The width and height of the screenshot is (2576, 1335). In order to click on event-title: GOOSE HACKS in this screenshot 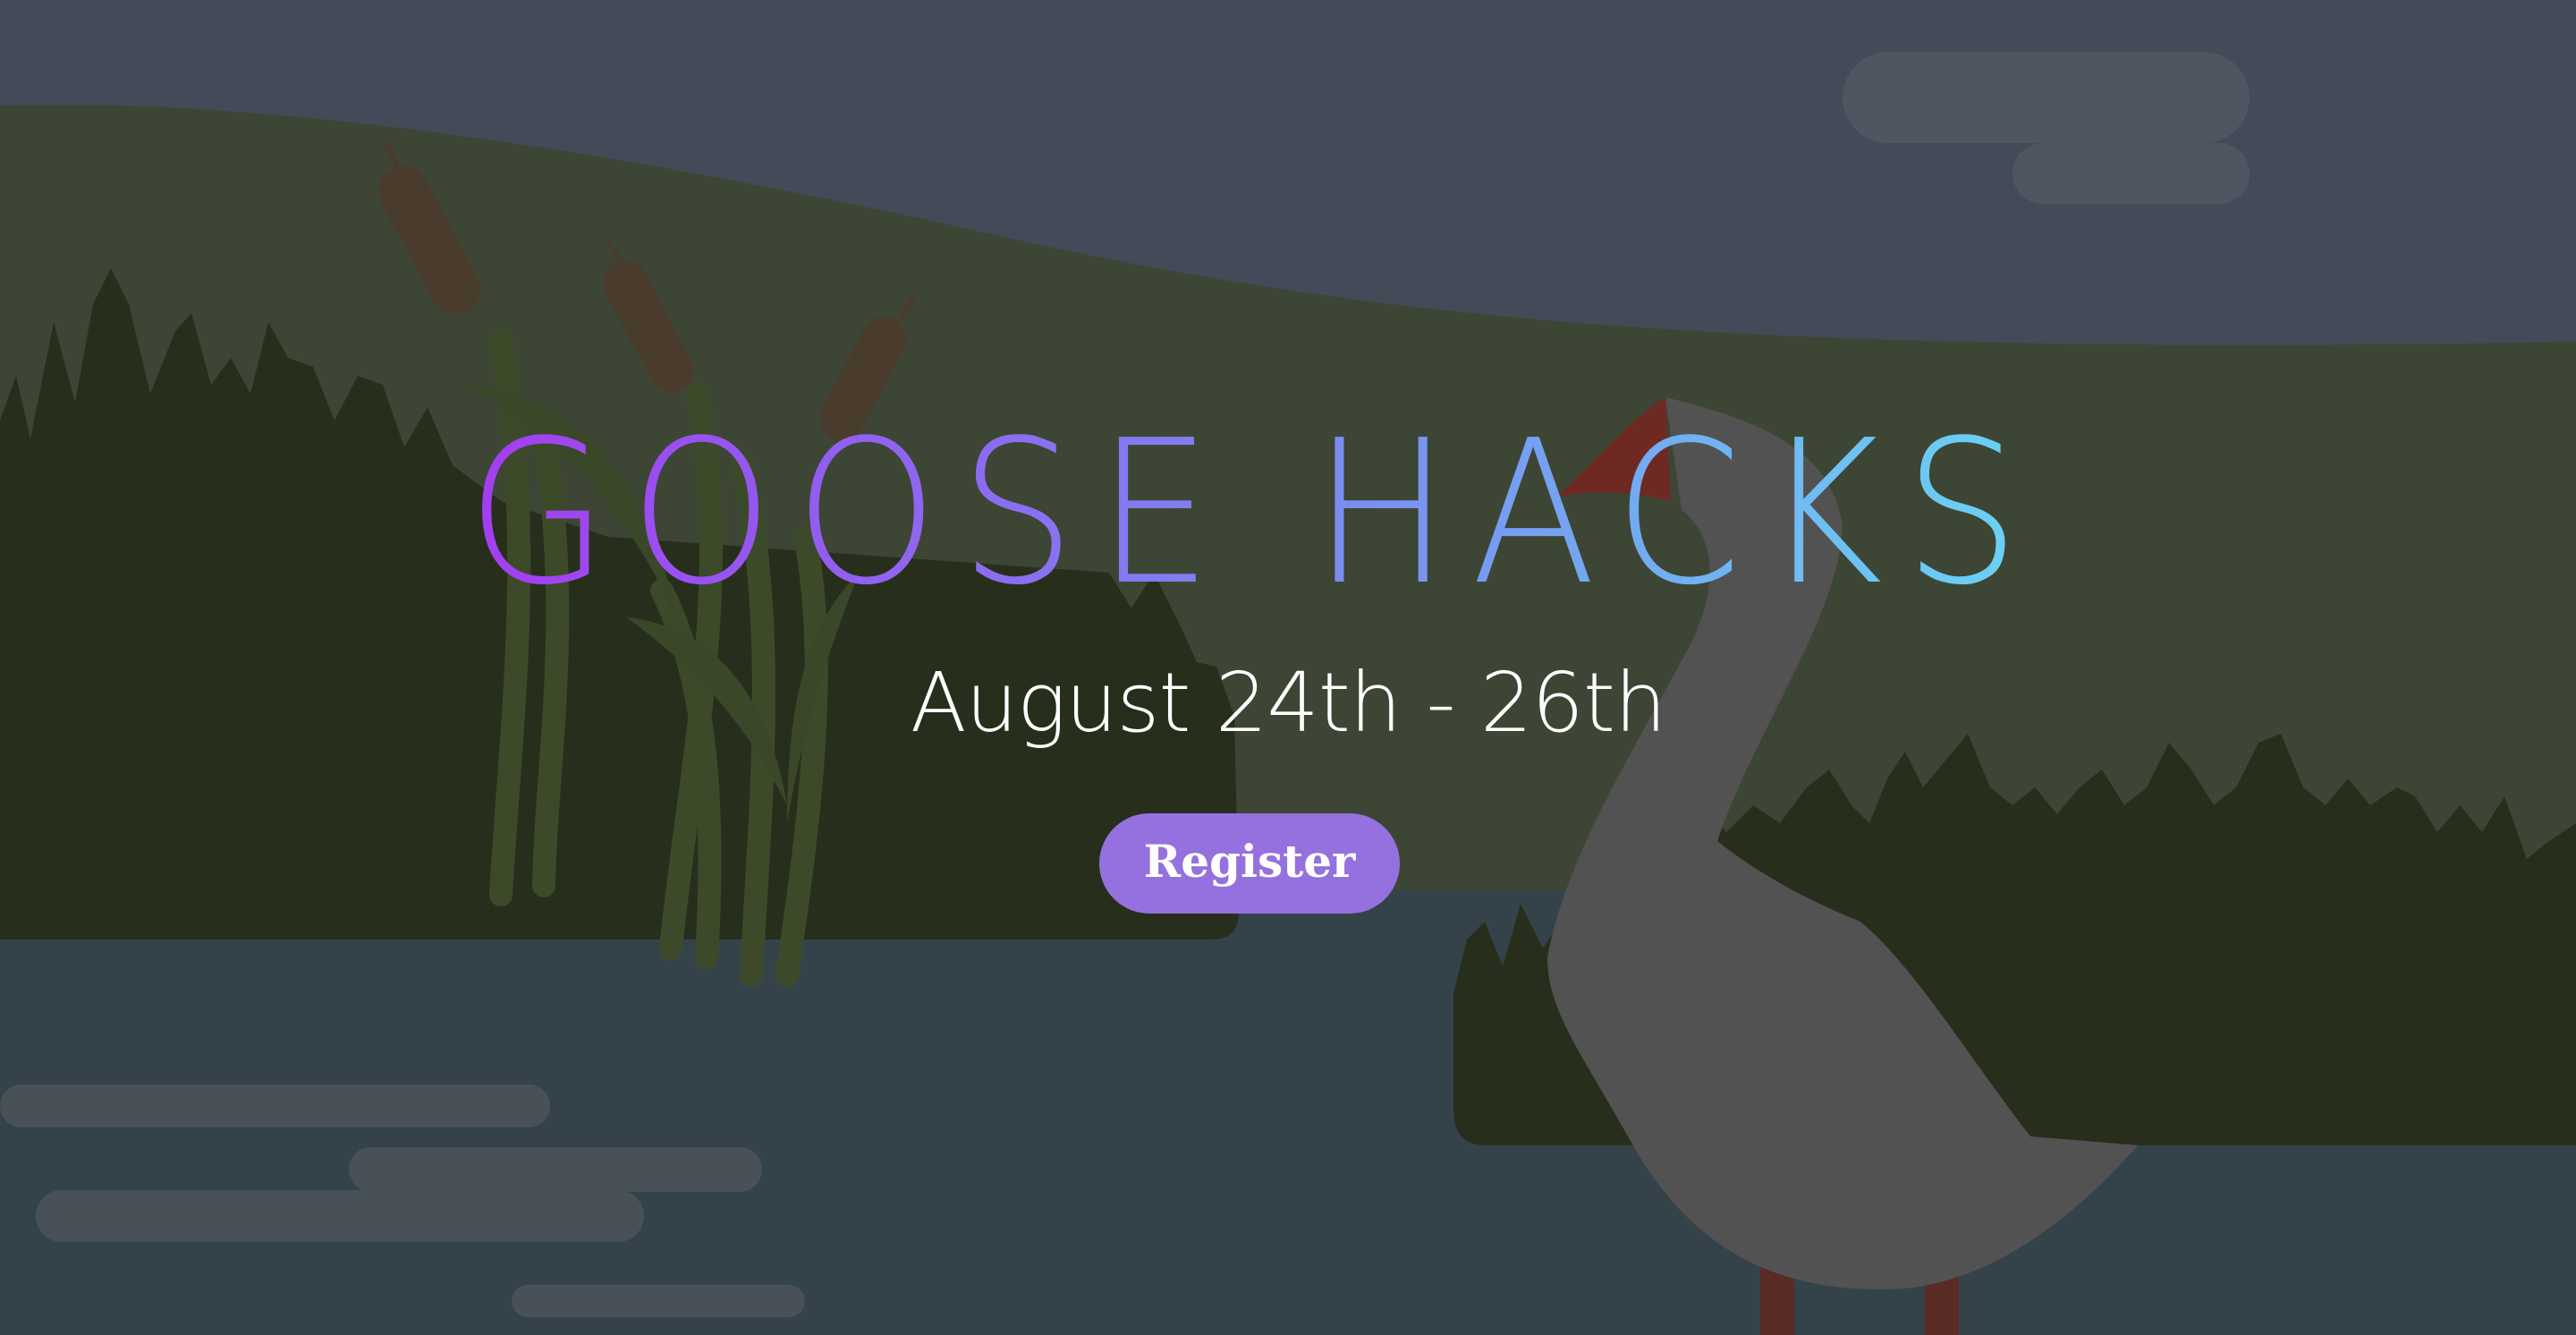, I will do `click(1254, 513)`.